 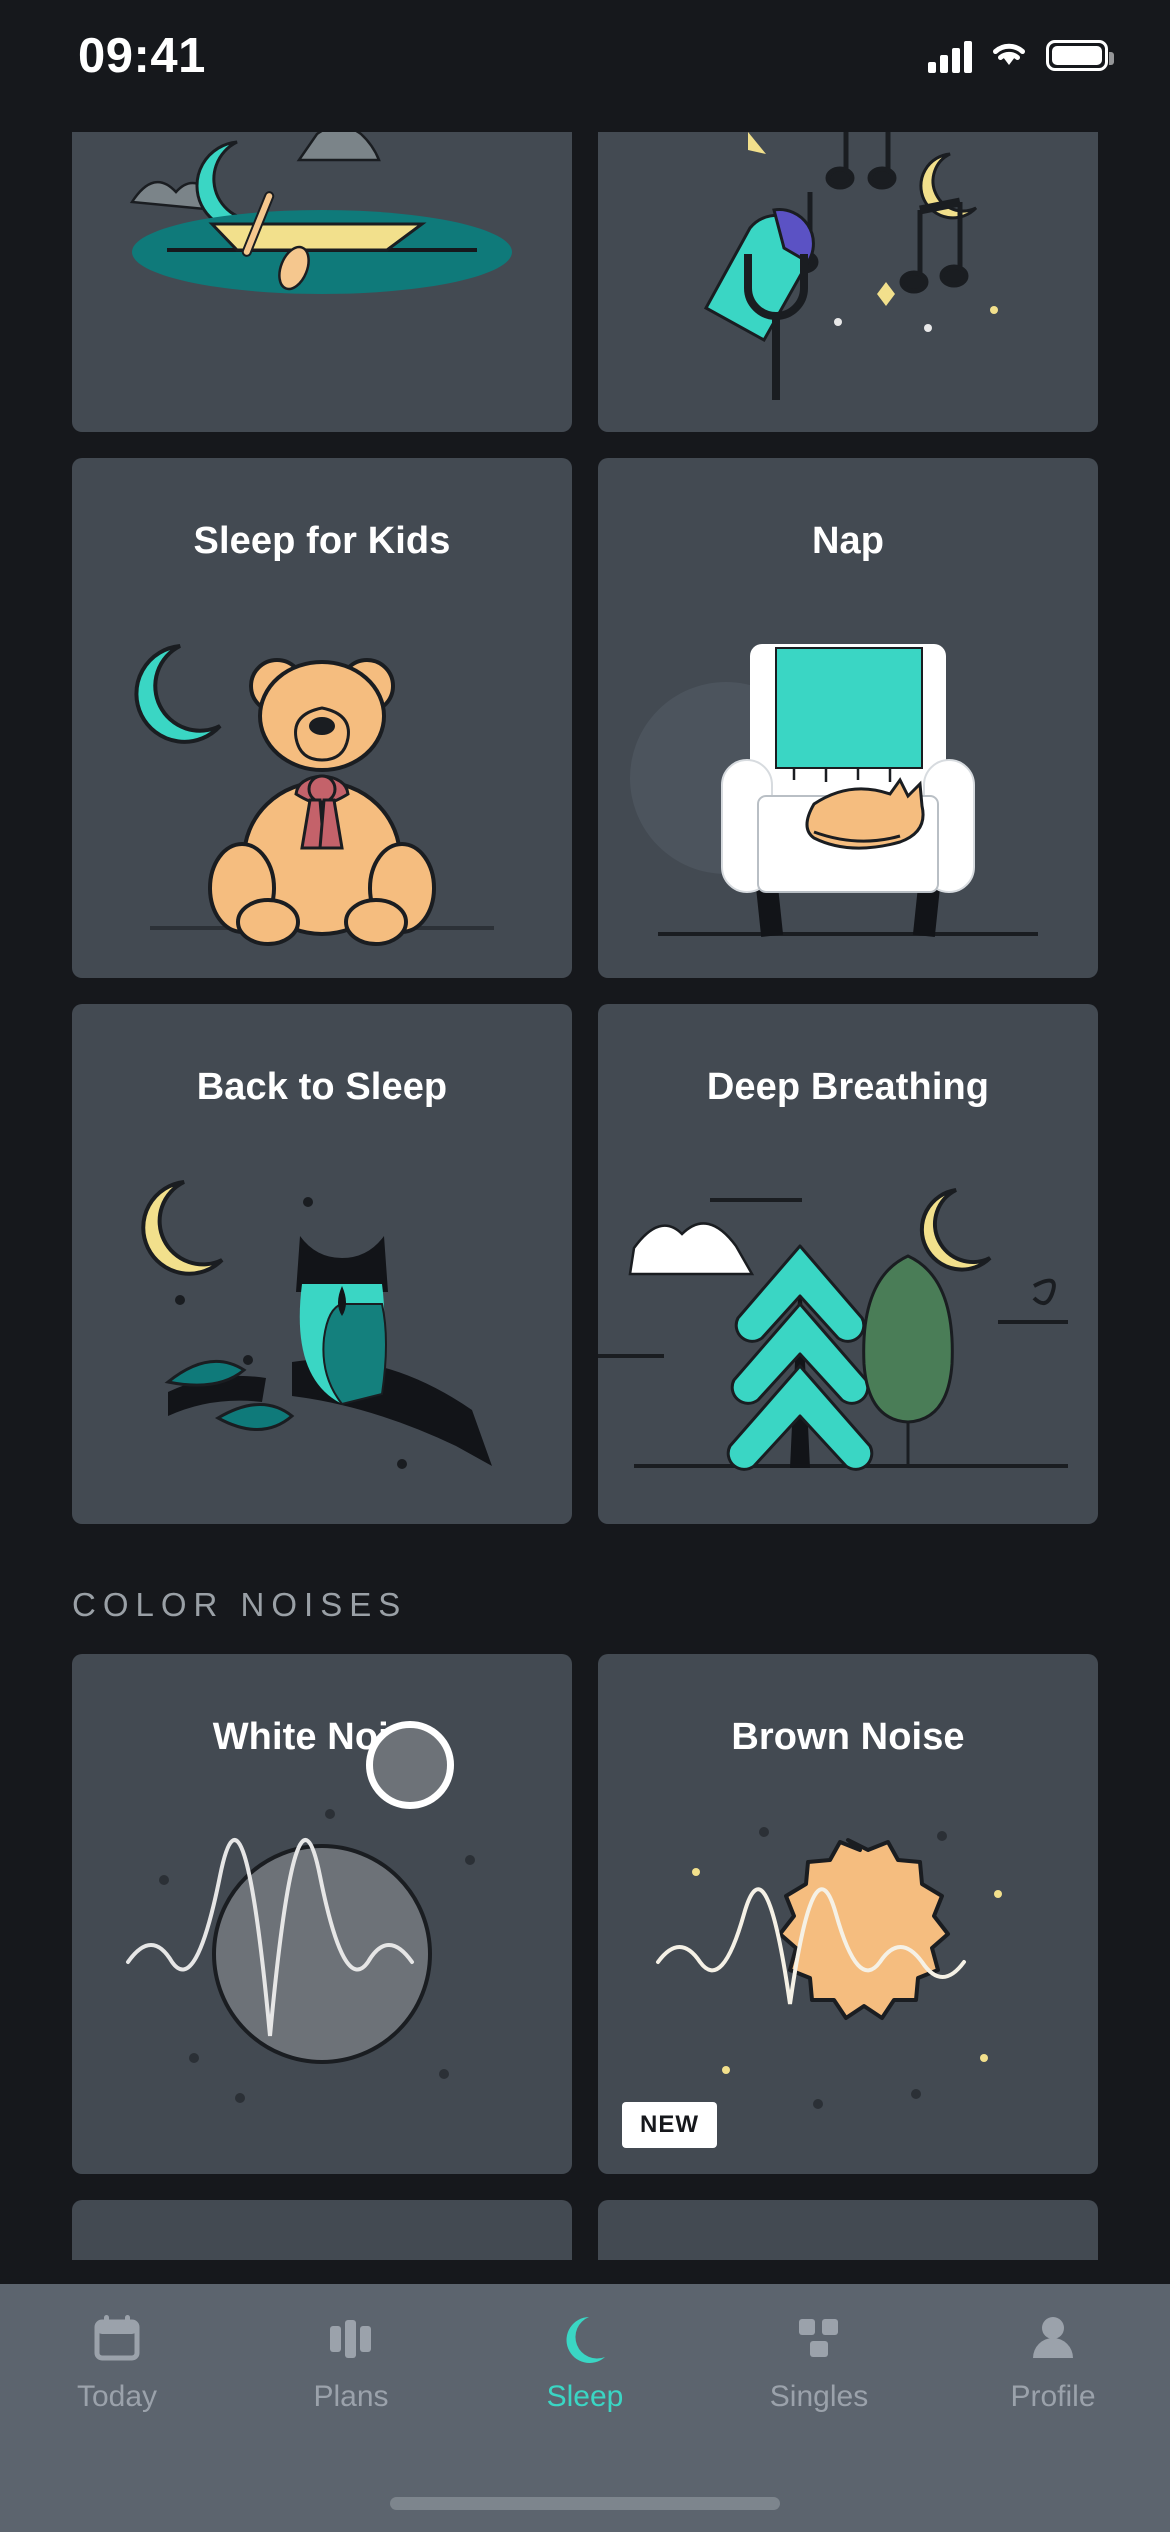 I want to click on bottom-tab-bar: Today Plans Sleep Singles Profile, so click(x=585, y=2408).